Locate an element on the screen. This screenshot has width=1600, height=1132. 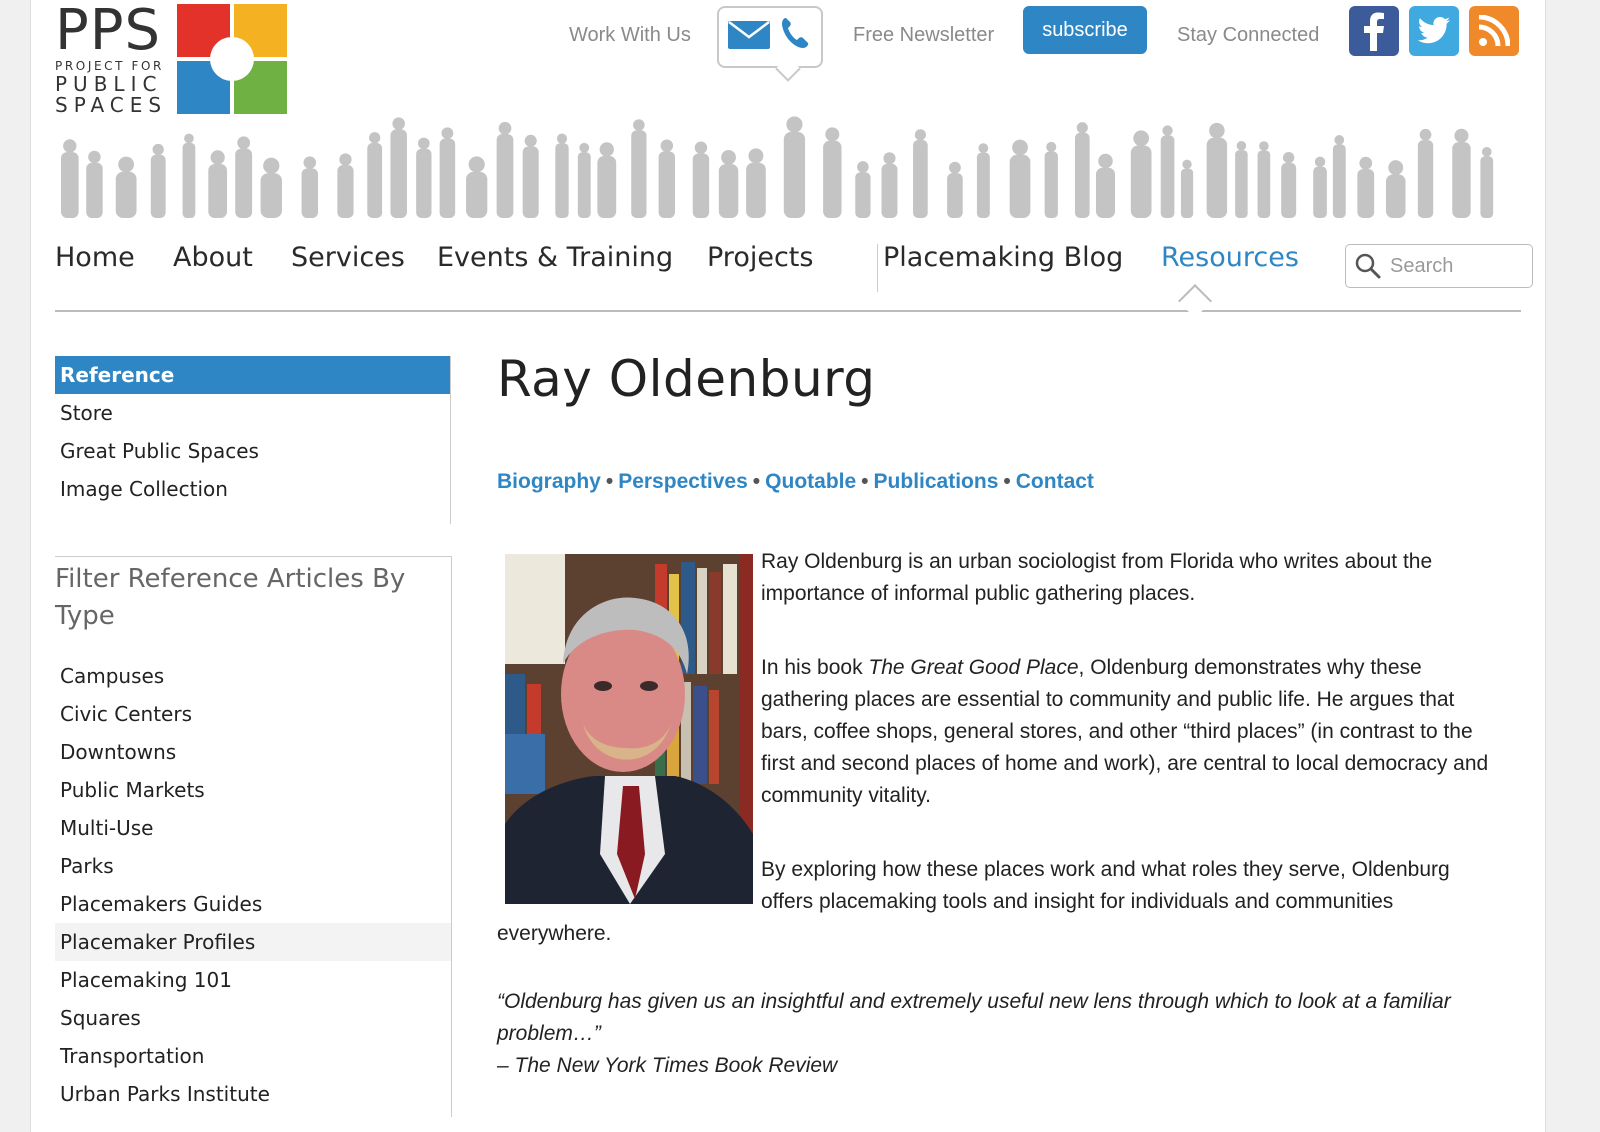
filter-item-parks: Parks is located at coordinates (253, 866).